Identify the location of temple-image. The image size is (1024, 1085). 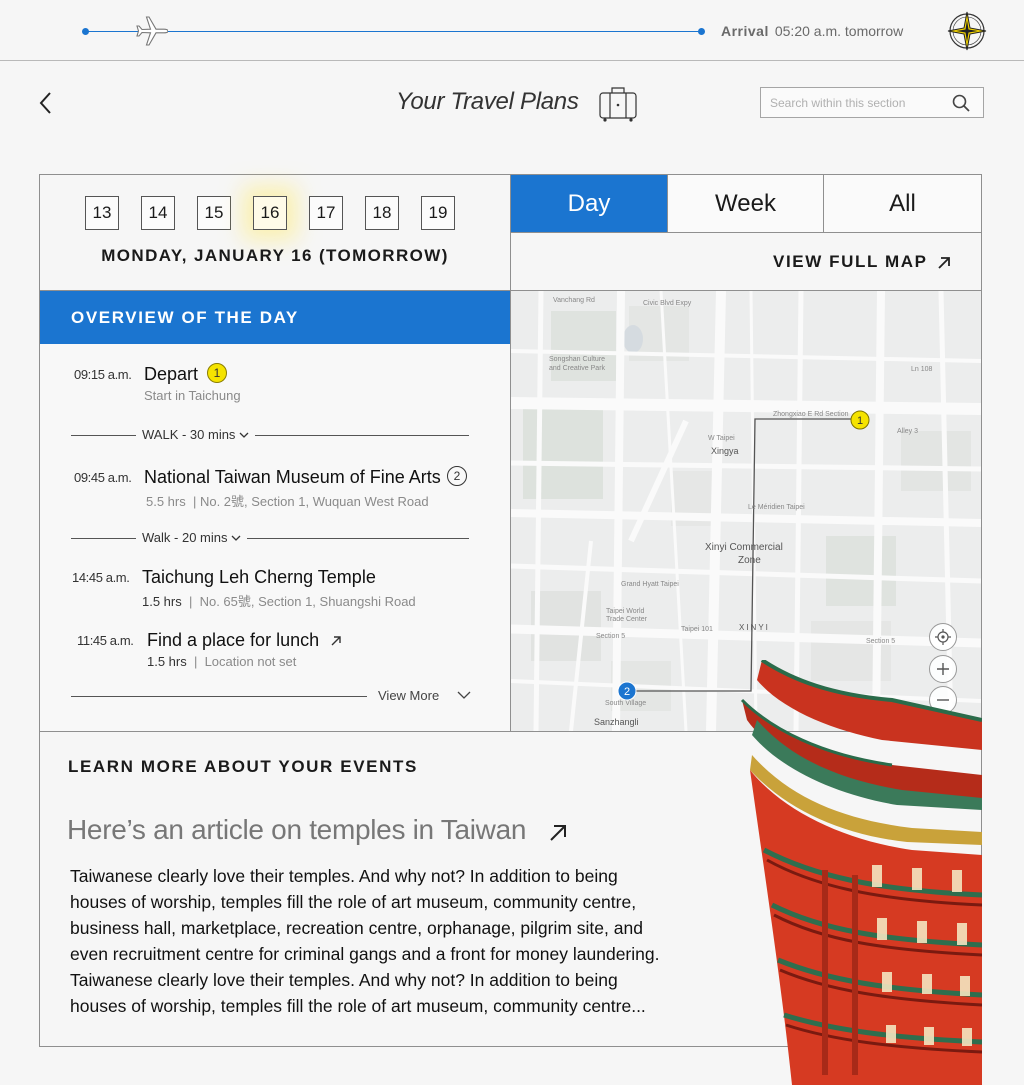
(861, 872).